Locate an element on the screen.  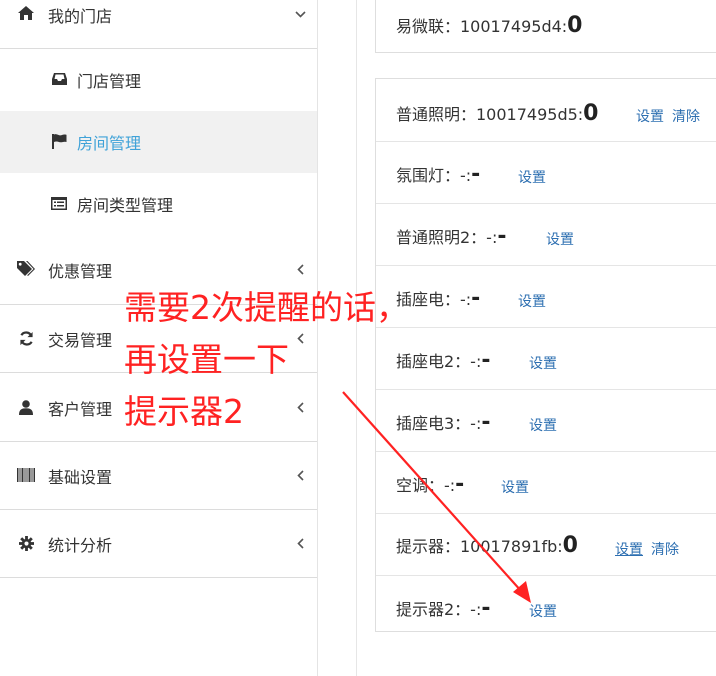
device-row: 空调：-:- 设置 is located at coordinates (546, 483).